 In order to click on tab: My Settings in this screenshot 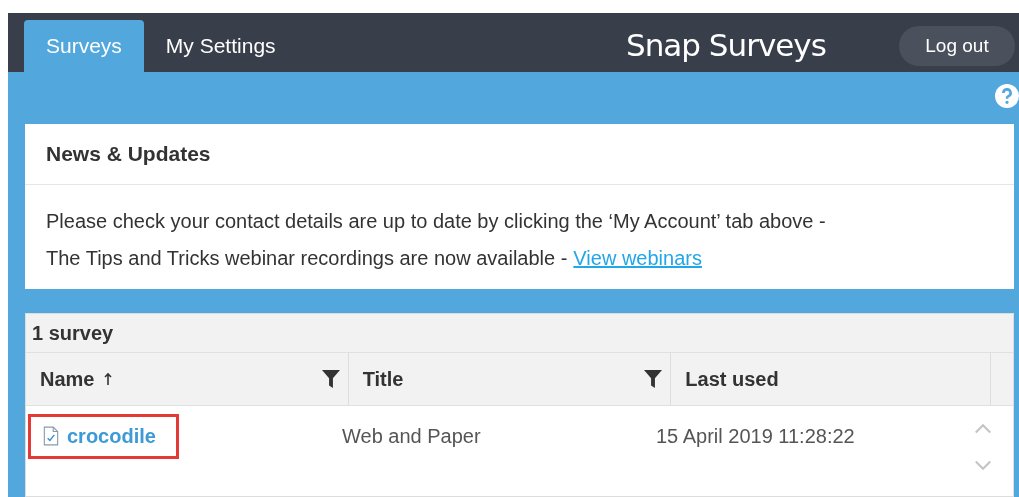, I will do `click(220, 46)`.